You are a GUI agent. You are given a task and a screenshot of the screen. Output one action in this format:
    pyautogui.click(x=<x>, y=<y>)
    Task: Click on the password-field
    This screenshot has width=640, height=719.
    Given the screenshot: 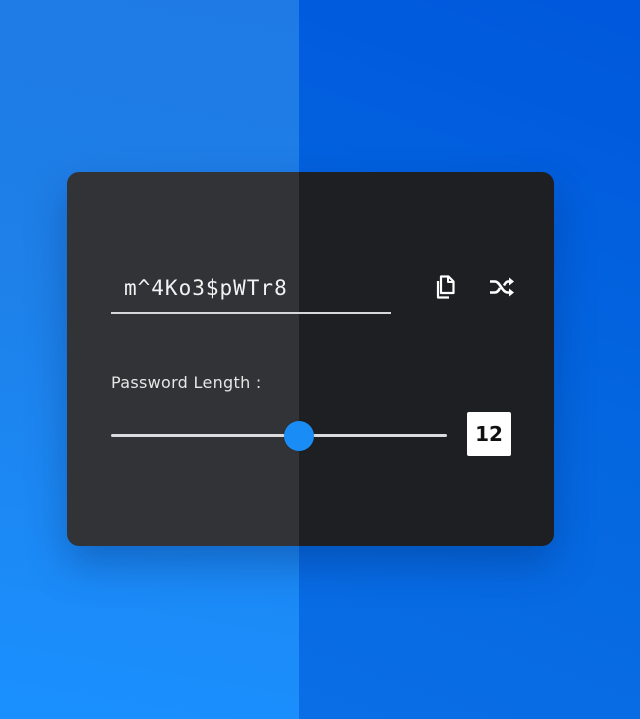 What is the action you would take?
    pyautogui.click(x=251, y=292)
    